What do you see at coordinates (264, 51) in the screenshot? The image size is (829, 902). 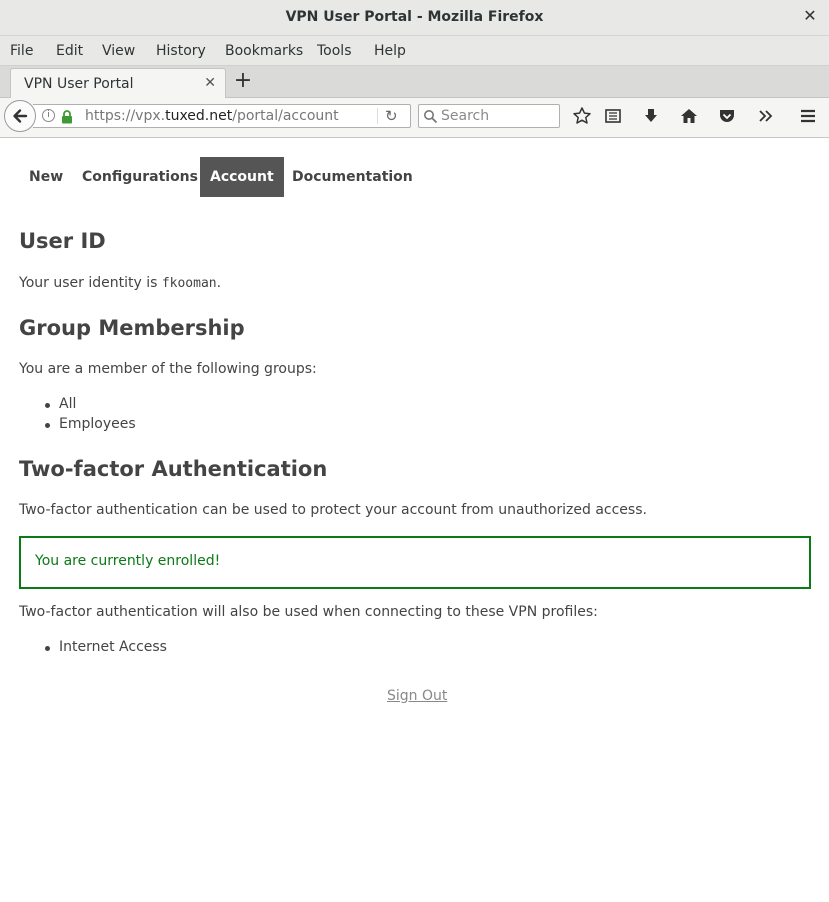 I see `menu-bookmarks: Bookmarks` at bounding box center [264, 51].